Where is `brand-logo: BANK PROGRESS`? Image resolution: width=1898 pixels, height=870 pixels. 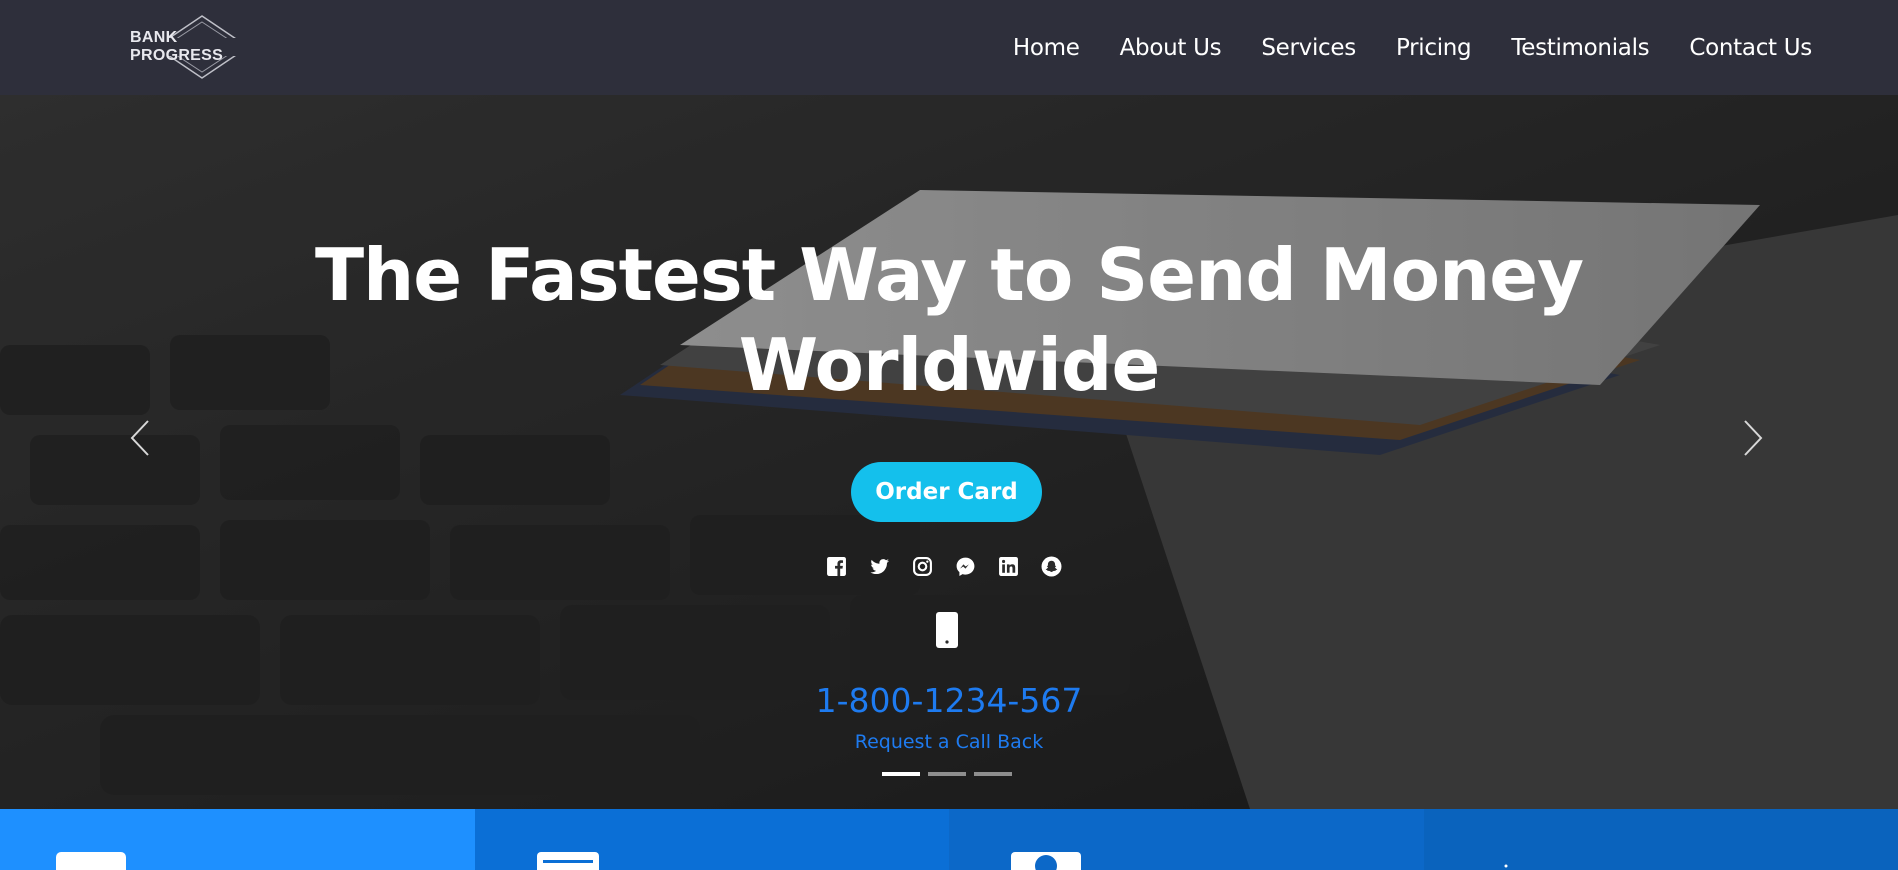 brand-logo: BANK PROGRESS is located at coordinates (202, 47).